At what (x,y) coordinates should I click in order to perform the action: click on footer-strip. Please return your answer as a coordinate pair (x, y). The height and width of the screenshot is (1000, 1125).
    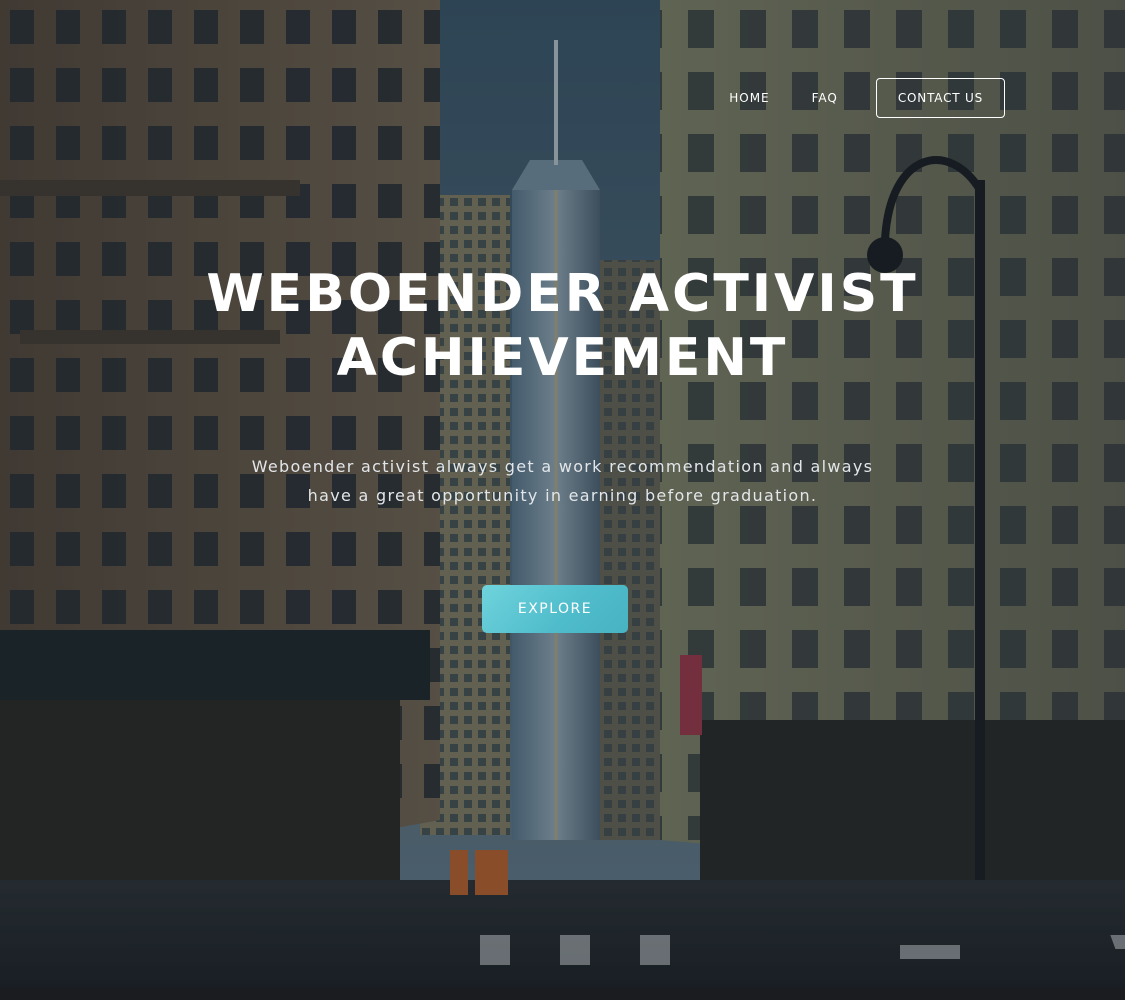
    Looking at the image, I should click on (562, 994).